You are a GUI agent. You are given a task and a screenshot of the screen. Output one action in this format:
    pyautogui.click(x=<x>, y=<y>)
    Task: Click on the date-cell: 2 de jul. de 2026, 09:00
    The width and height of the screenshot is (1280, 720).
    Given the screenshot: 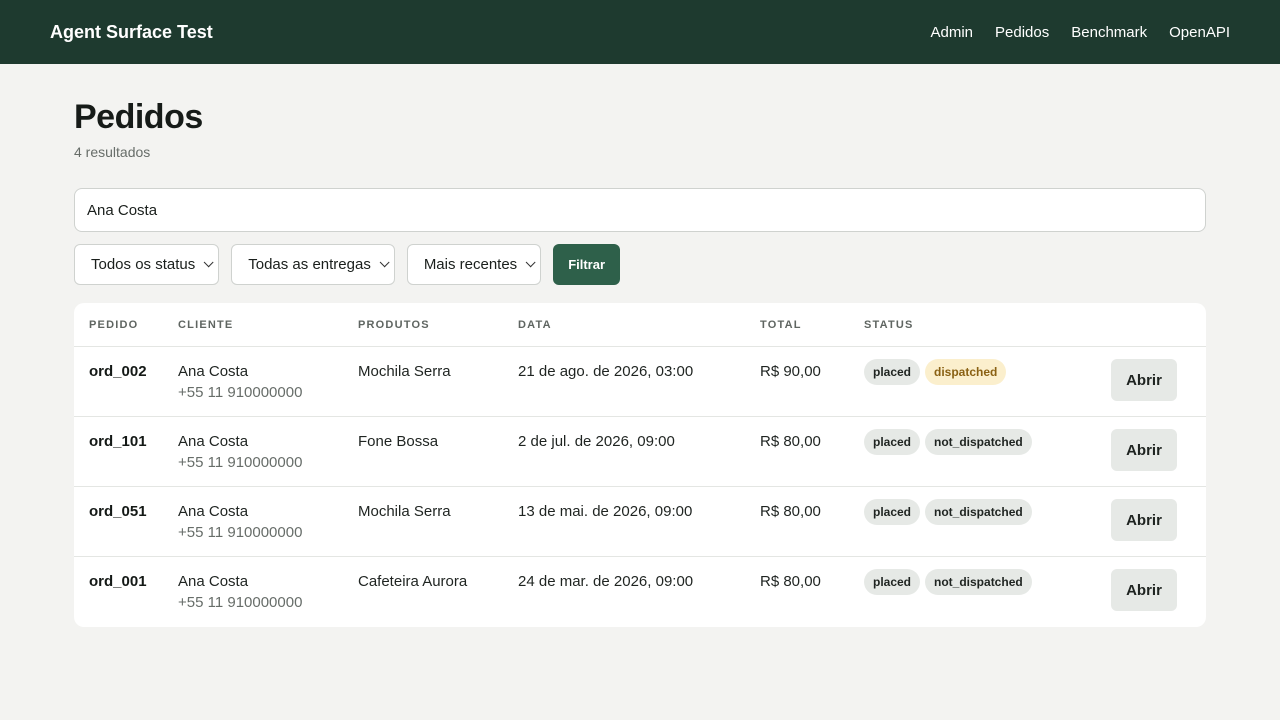 What is the action you would take?
    pyautogui.click(x=596, y=441)
    